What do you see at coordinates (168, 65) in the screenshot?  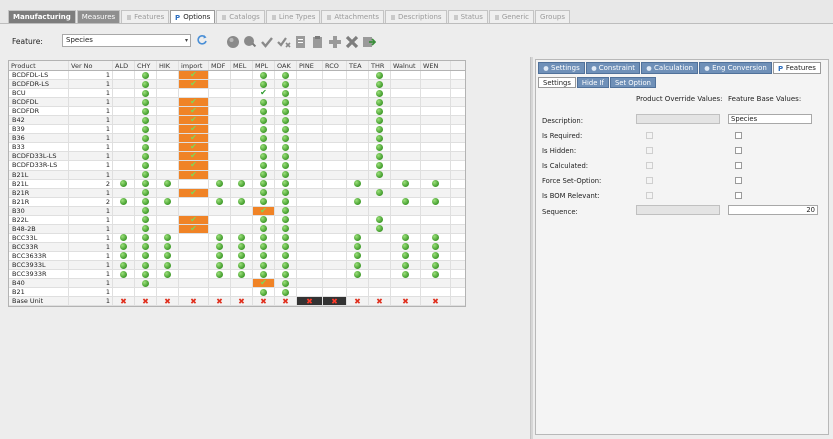 I see `column-header: HIK` at bounding box center [168, 65].